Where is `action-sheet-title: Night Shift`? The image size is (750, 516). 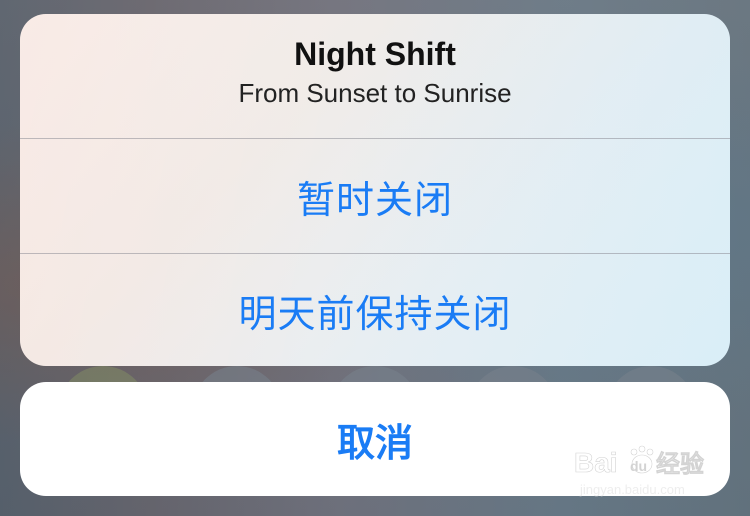
action-sheet-title: Night Shift is located at coordinates (375, 54).